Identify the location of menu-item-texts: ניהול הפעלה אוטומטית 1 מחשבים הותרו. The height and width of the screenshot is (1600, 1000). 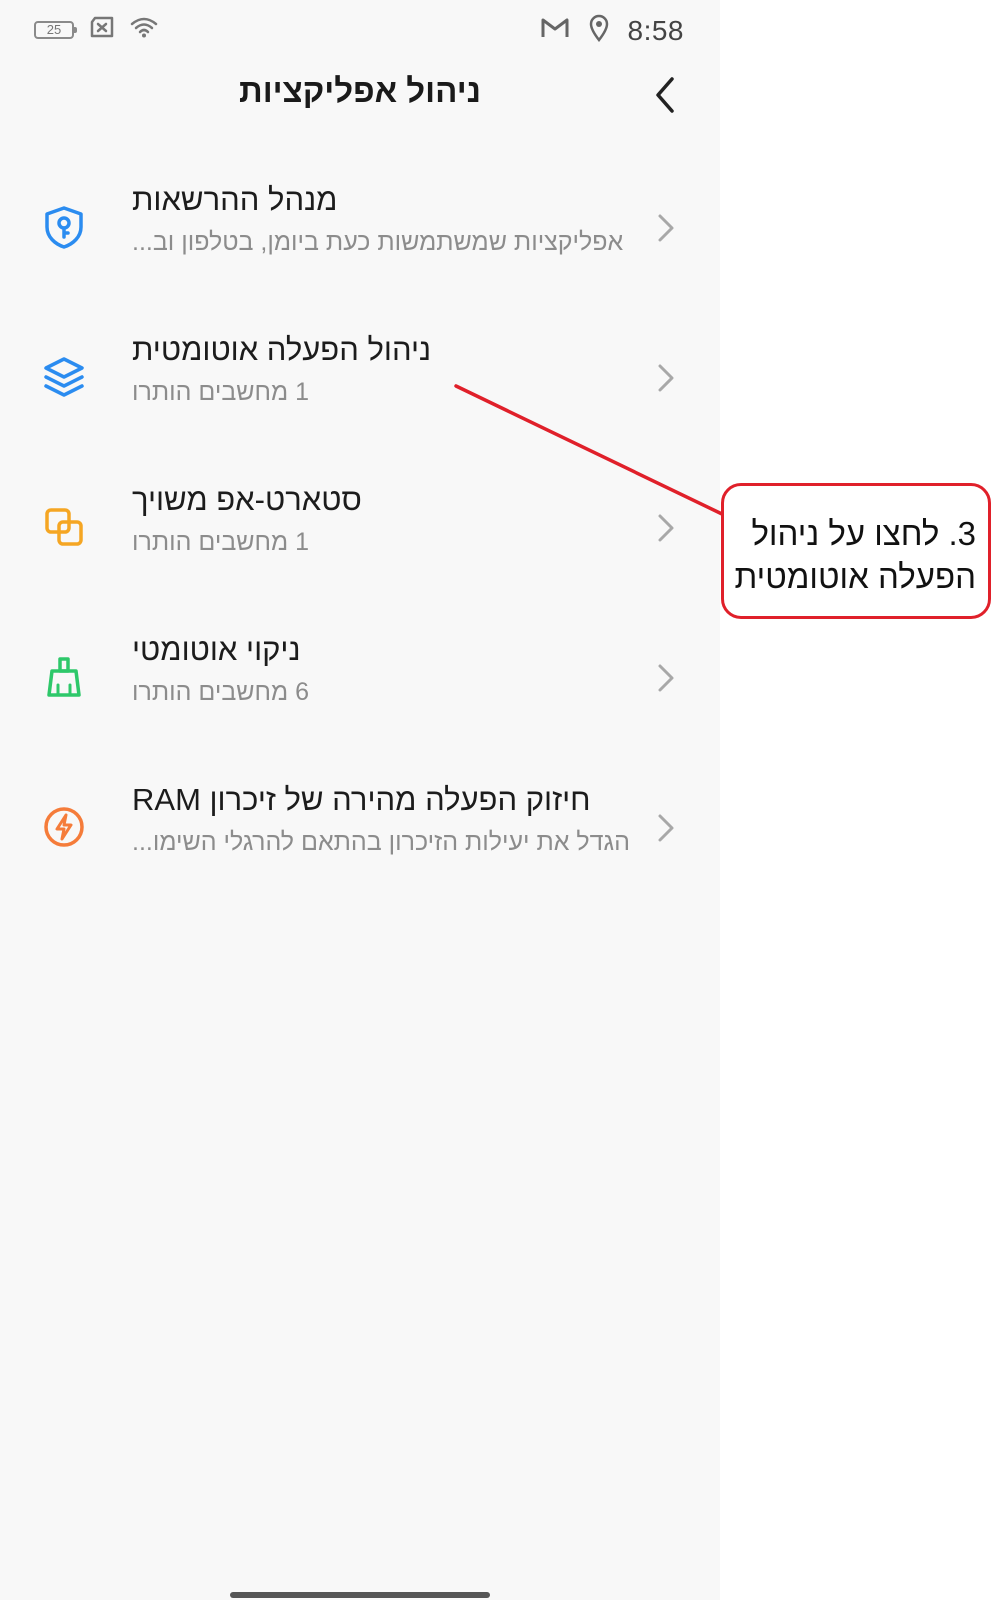
(392, 369).